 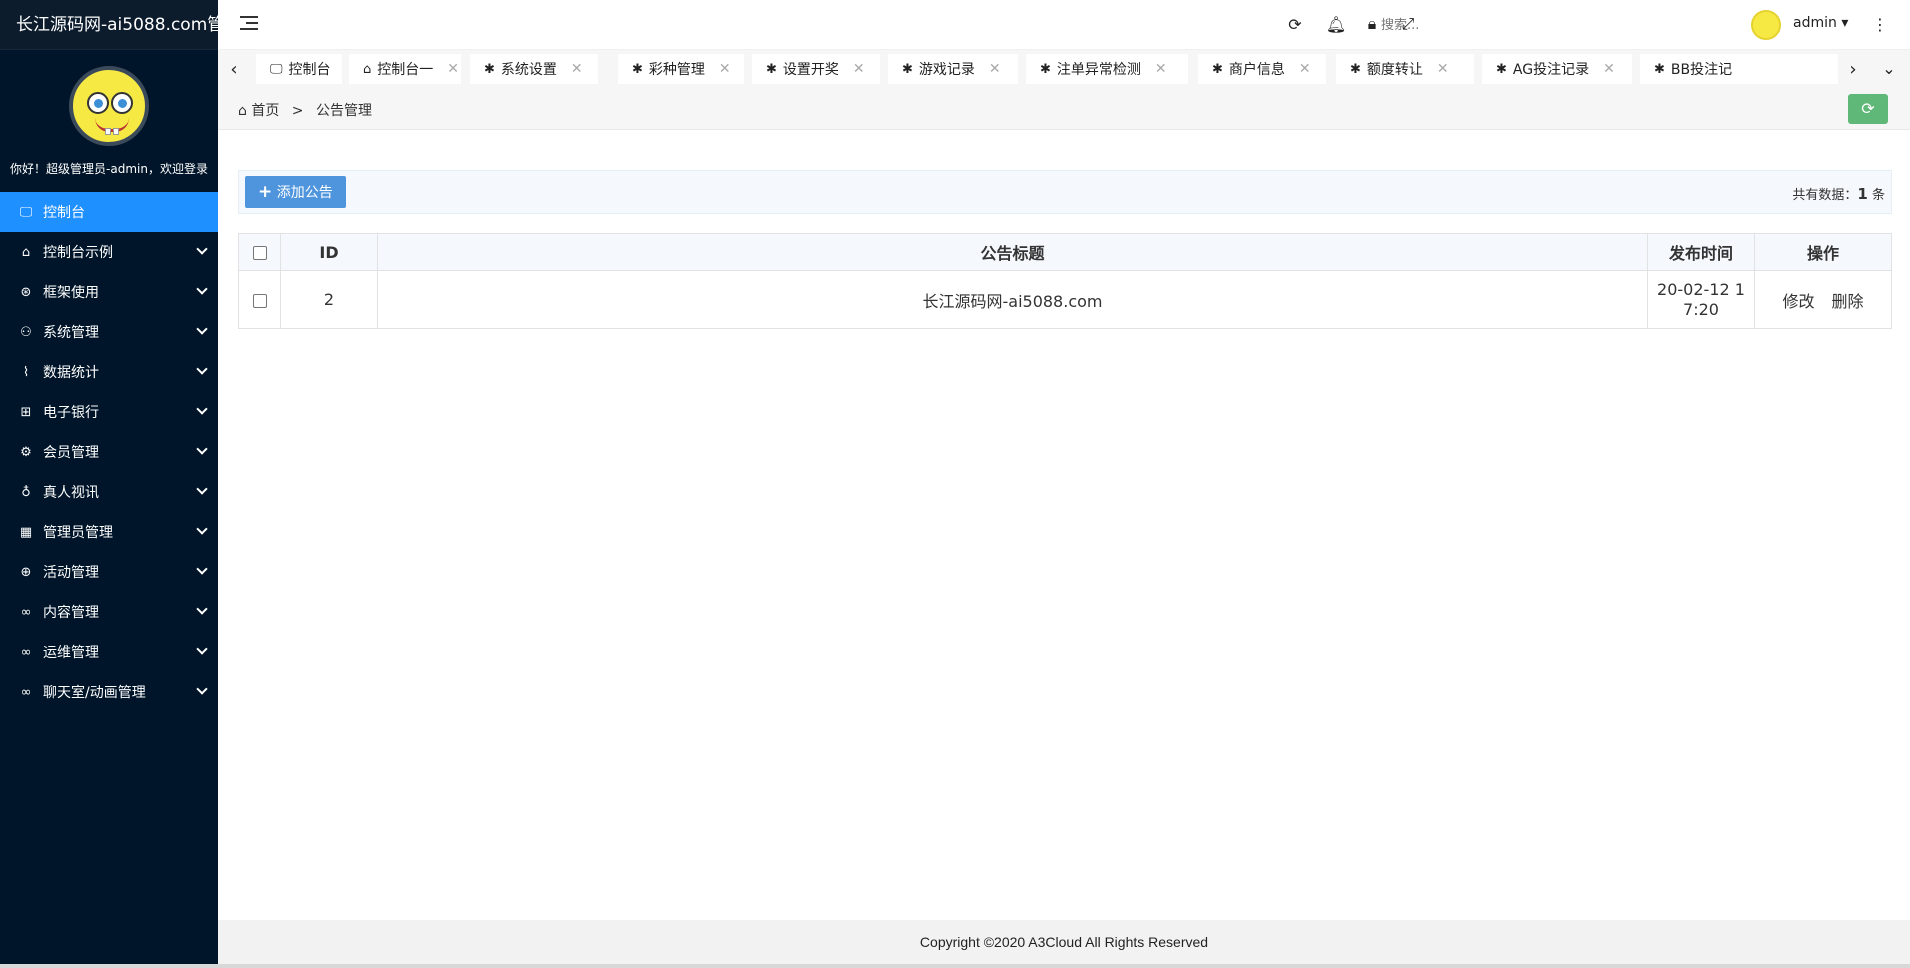 I want to click on sidebar-item-label: 控制台, so click(x=64, y=213).